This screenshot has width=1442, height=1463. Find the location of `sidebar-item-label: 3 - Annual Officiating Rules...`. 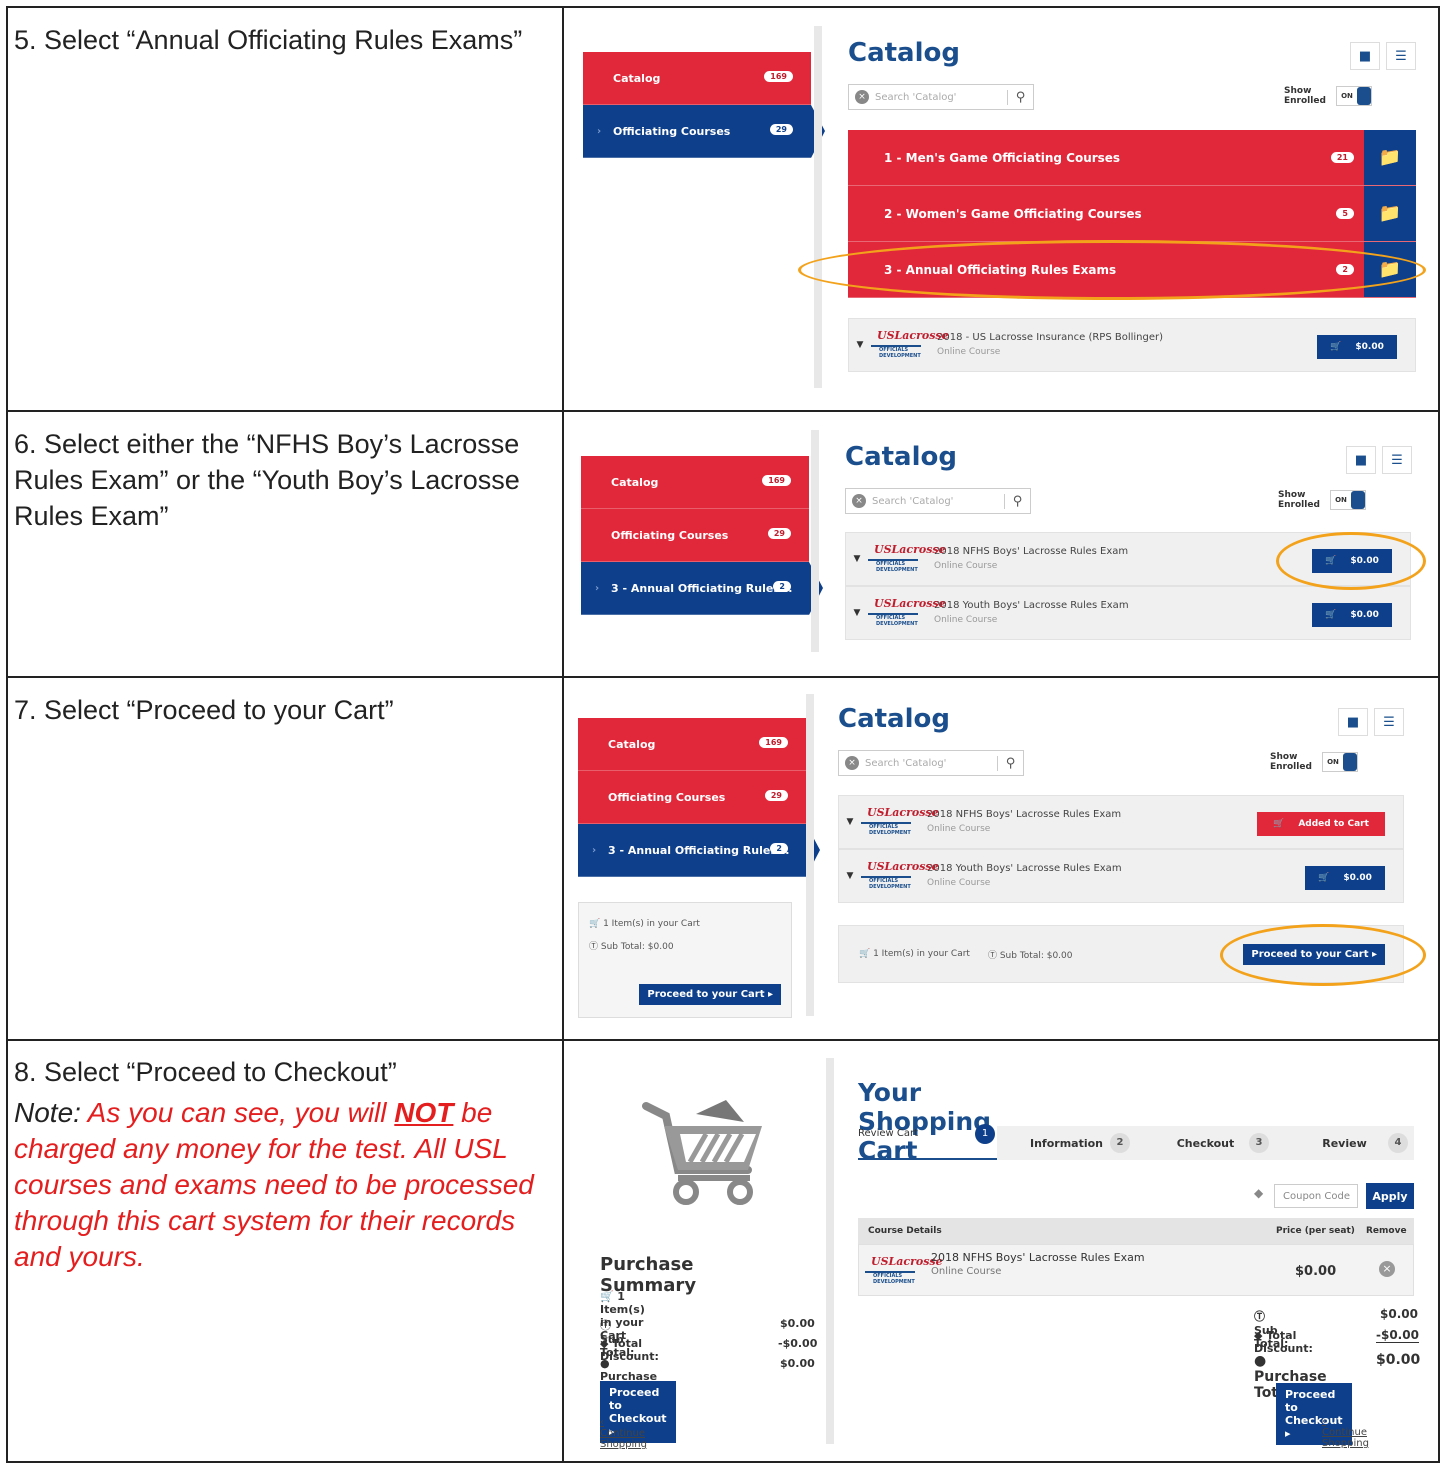

sidebar-item-label: 3 - Annual Officiating Rules... is located at coordinates (699, 850).